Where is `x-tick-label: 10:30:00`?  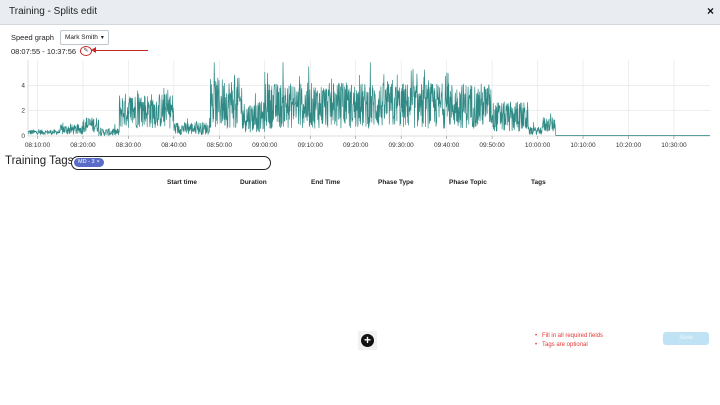
x-tick-label: 10:30:00 is located at coordinates (674, 145).